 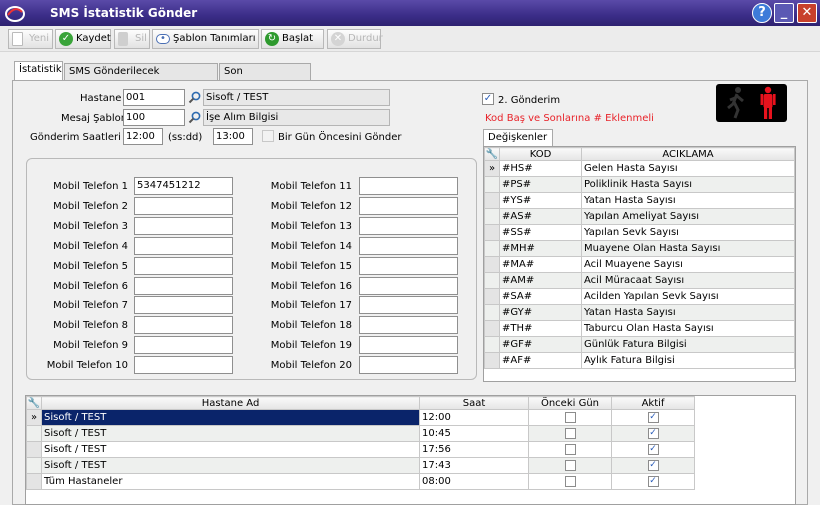 I want to click on saat-cell: 10:45, so click(x=474, y=433).